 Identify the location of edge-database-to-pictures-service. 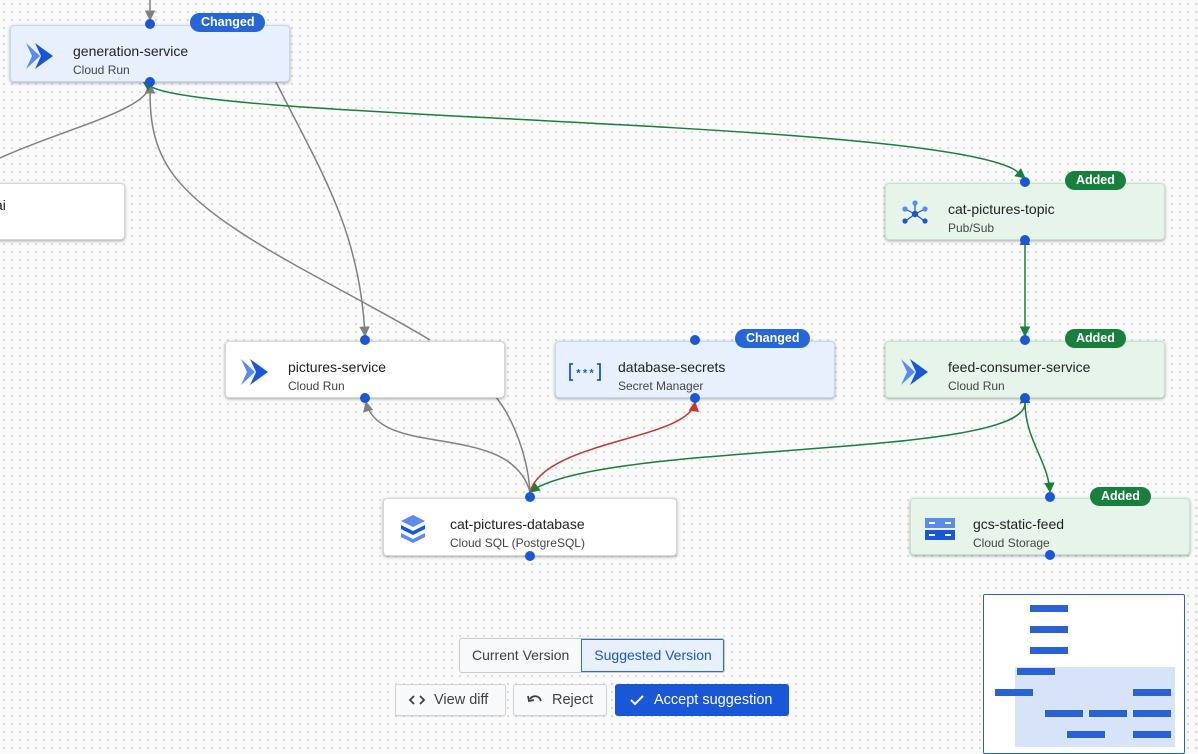
(447, 446).